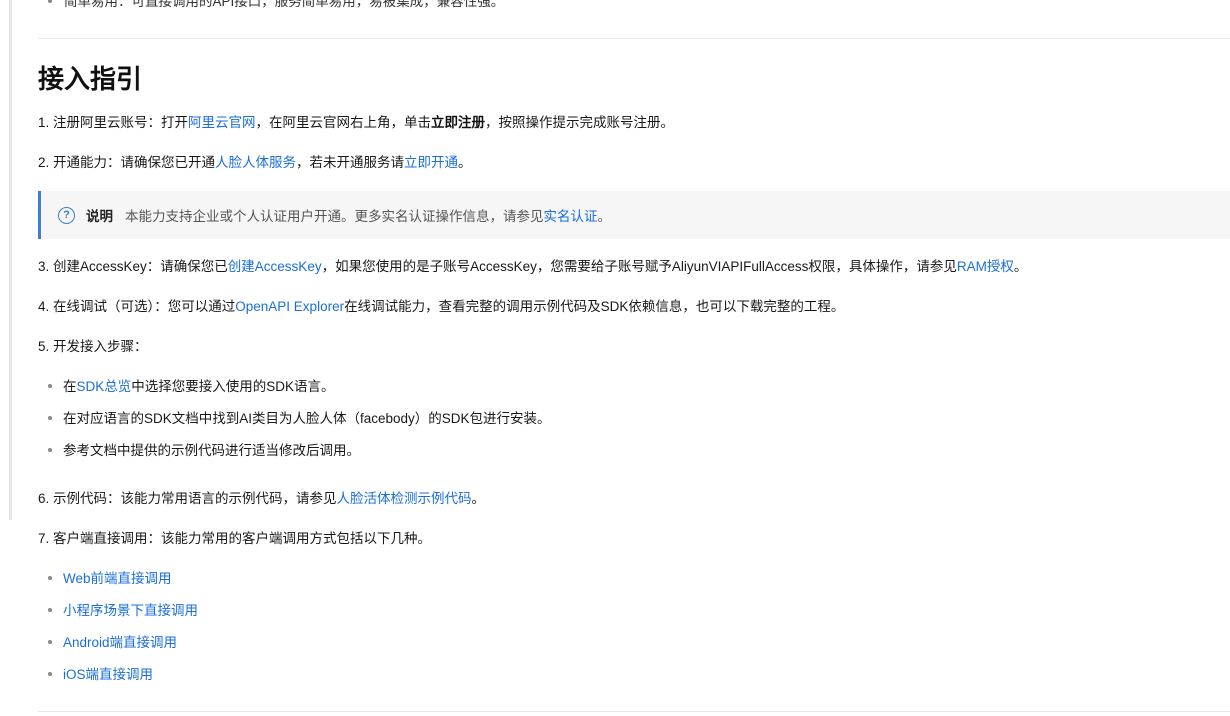 The image size is (1230, 716). What do you see at coordinates (130, 610) in the screenshot?
I see `mini-program-call-link: 小程序场景下直接调用` at bounding box center [130, 610].